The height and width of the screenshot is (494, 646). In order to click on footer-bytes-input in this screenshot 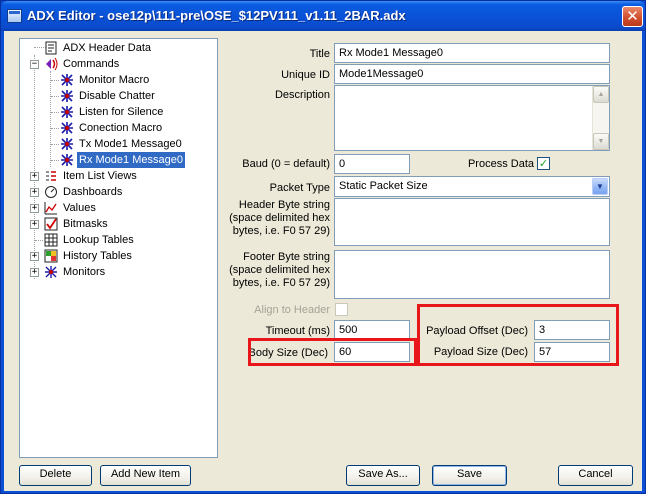, I will do `click(472, 274)`.